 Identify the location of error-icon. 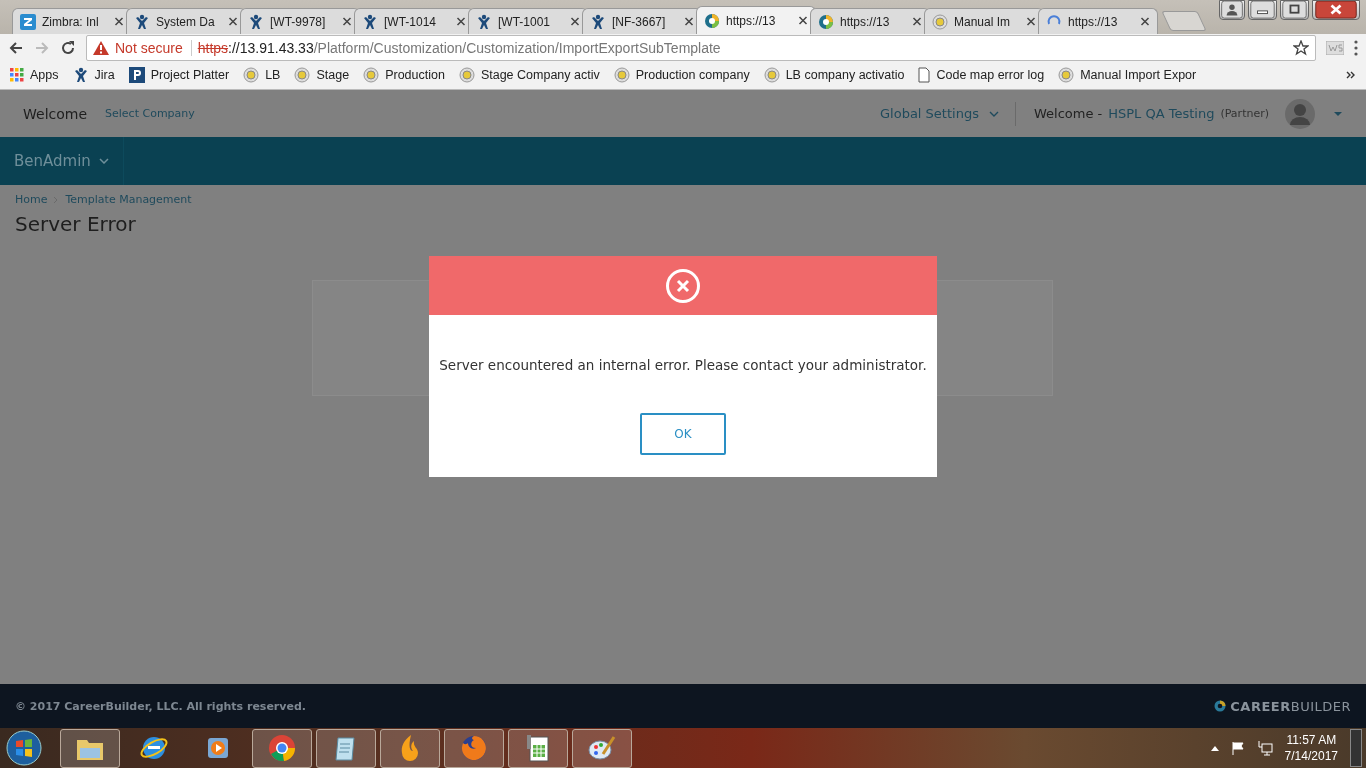
(683, 285).